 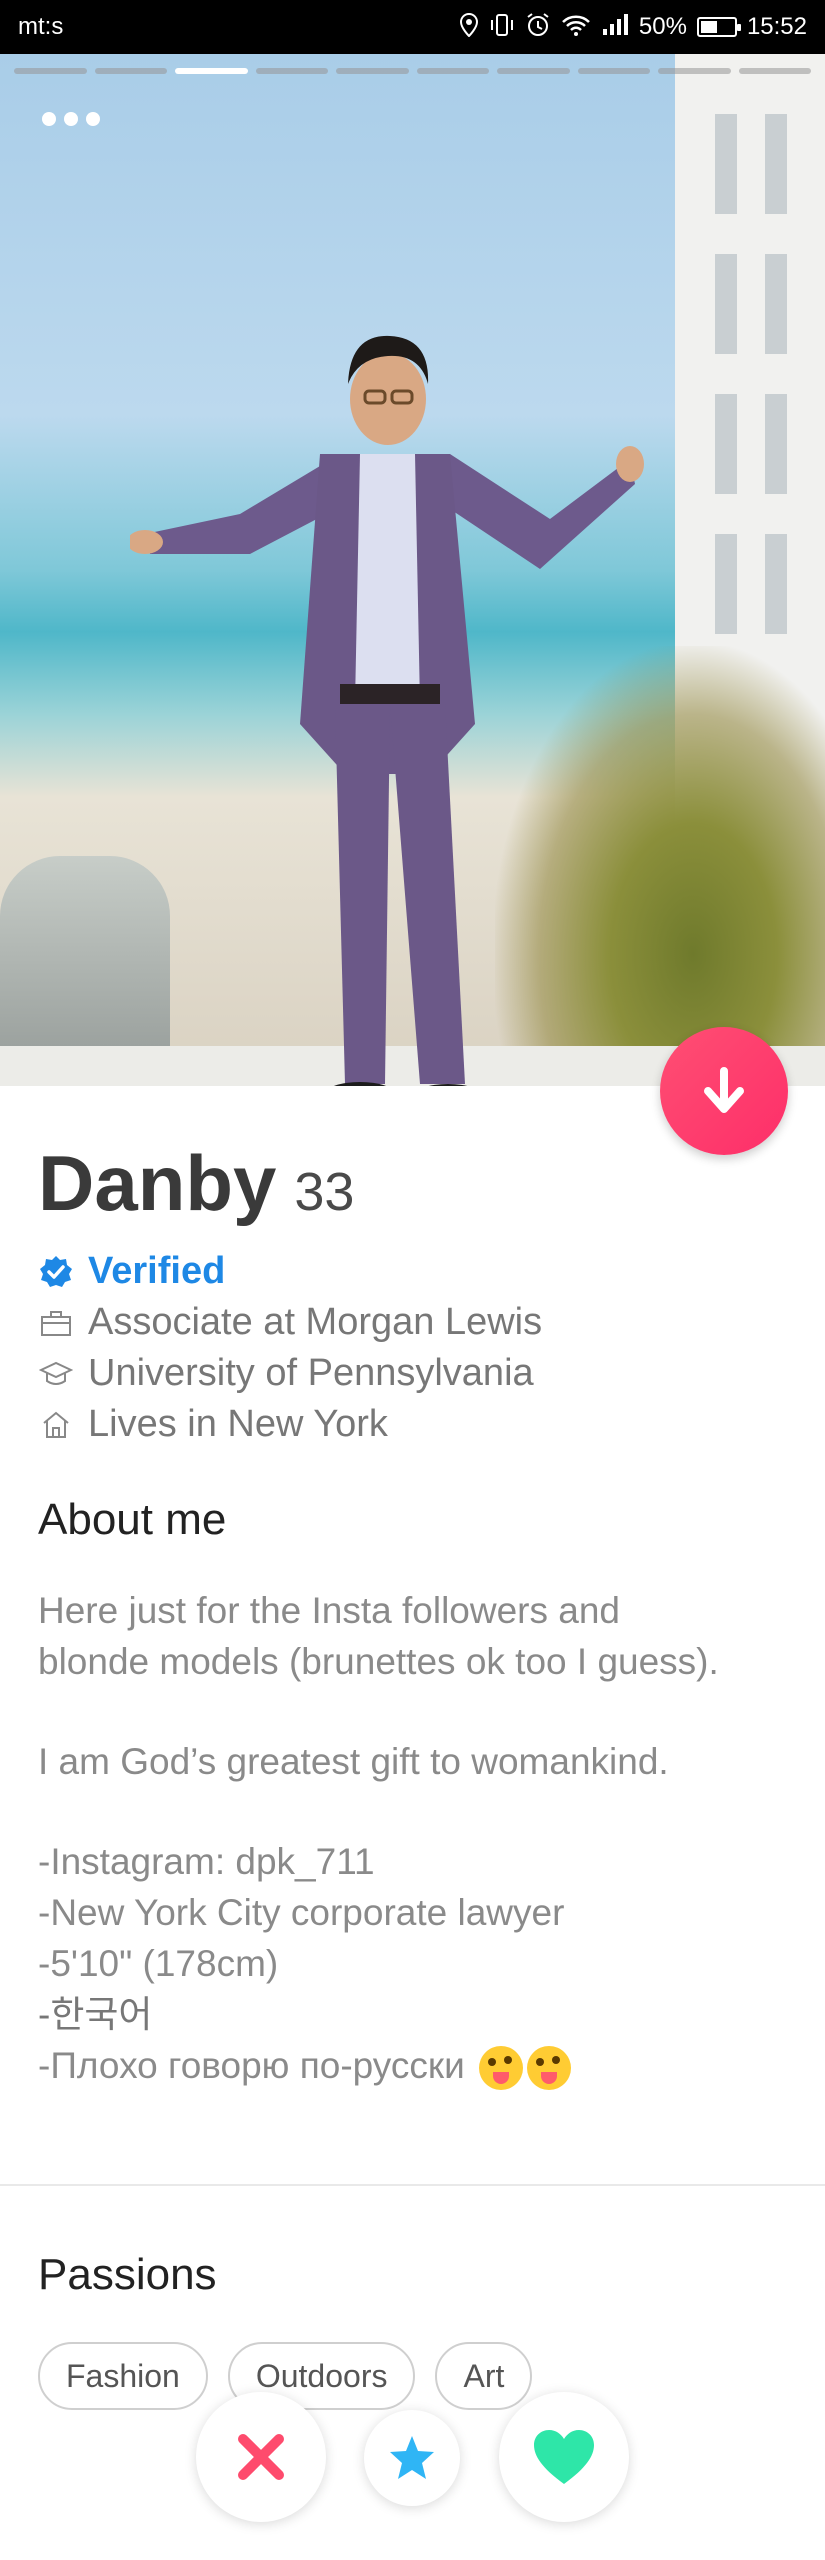 What do you see at coordinates (662, 26) in the screenshot?
I see `battery-percent: 50%` at bounding box center [662, 26].